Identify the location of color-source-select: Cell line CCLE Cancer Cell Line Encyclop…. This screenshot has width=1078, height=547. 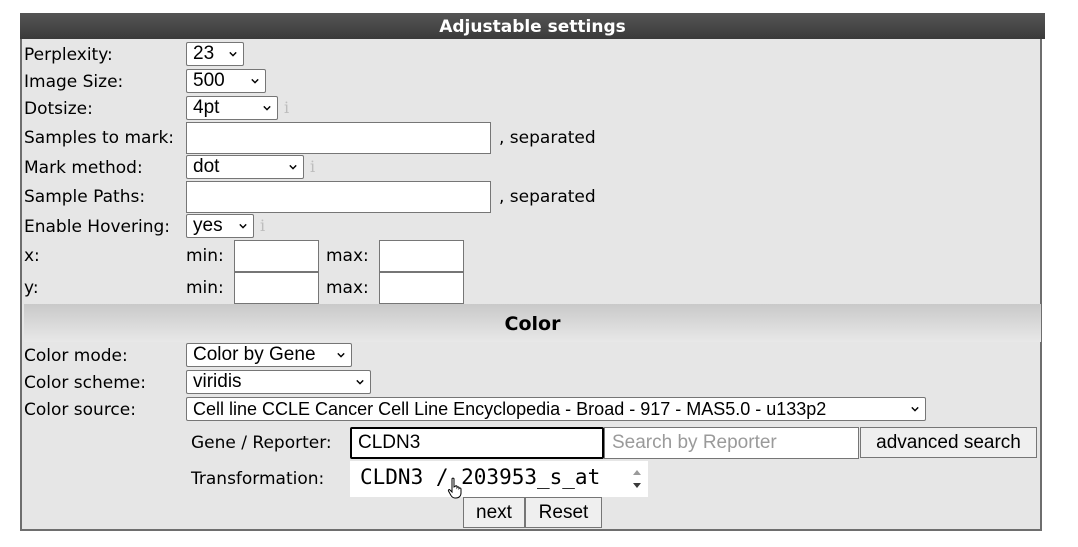
(556, 409).